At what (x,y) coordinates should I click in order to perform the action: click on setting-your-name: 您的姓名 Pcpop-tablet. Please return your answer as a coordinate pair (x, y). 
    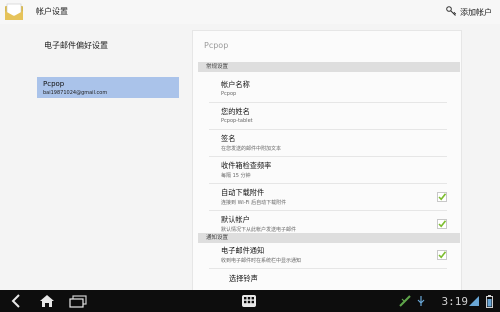
    Looking at the image, I should click on (327, 119).